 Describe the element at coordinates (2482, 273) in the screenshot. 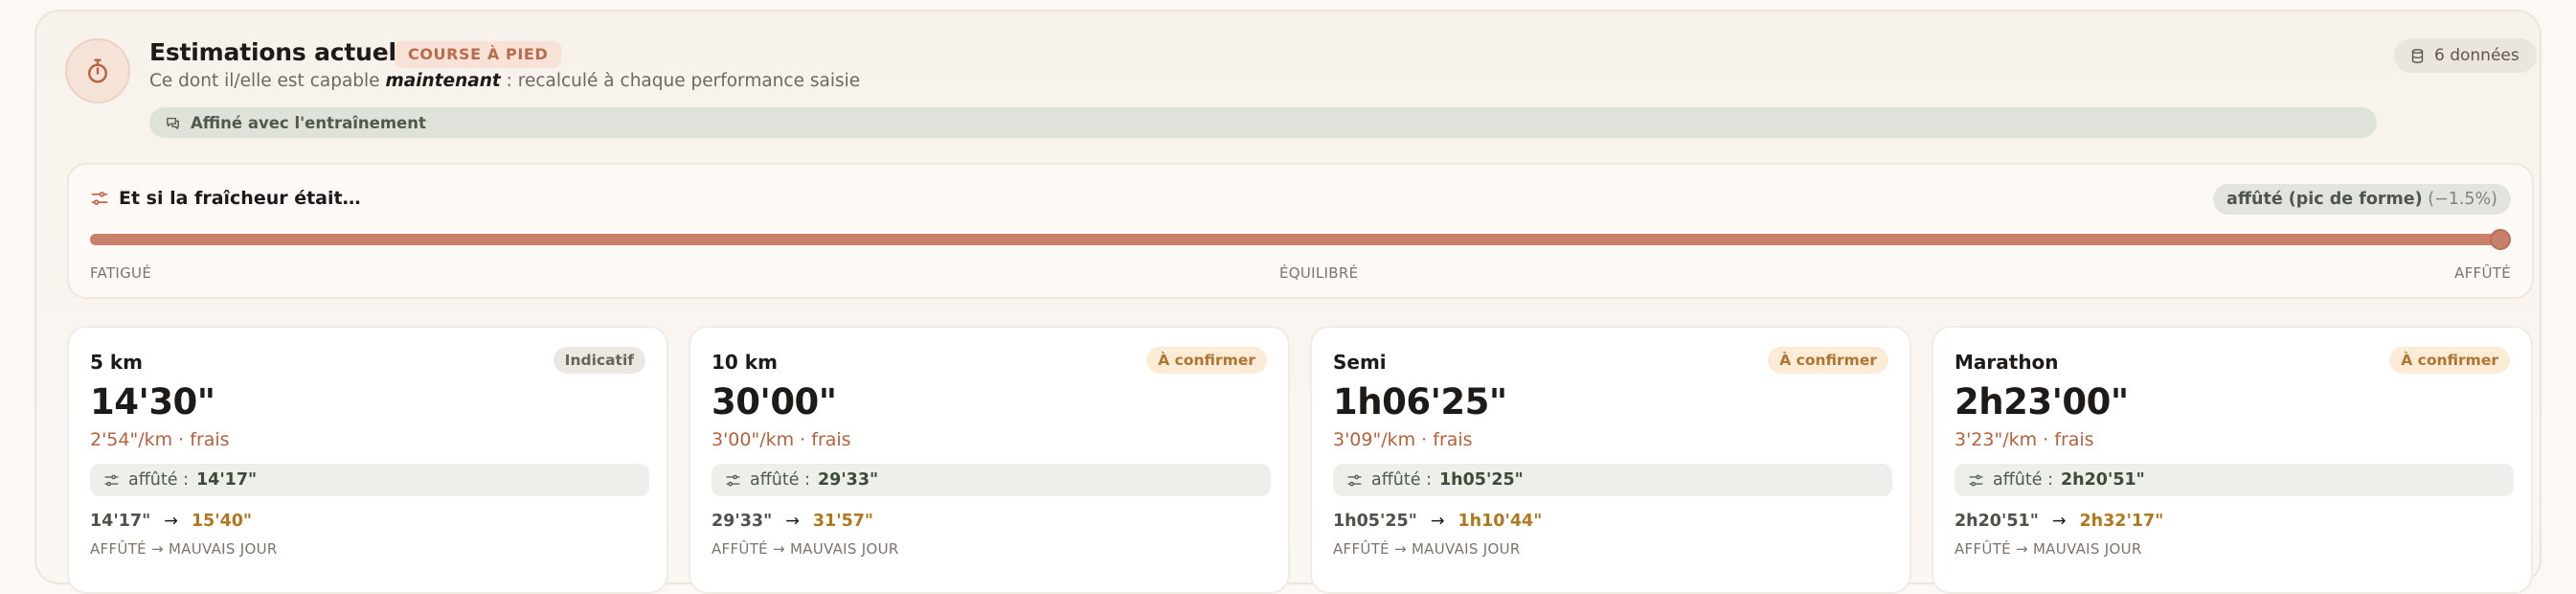

I see `scale-label-sharp: AFFÛTÉ` at that location.